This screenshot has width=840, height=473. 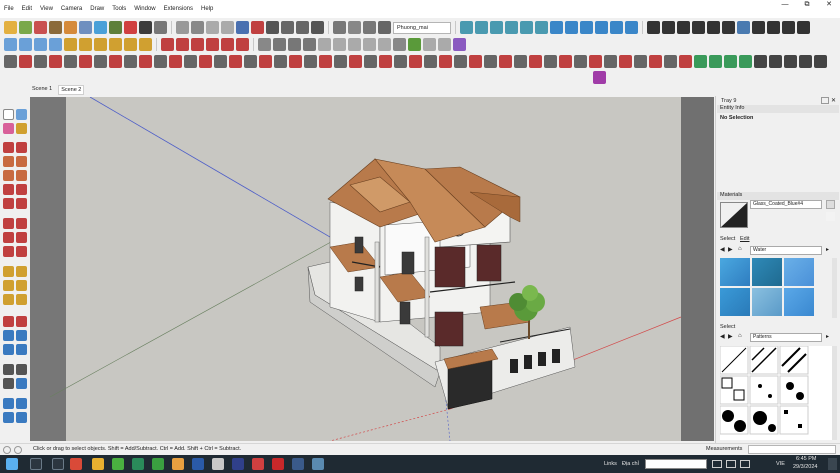 I want to click on print-icon, so click(x=317, y=27).